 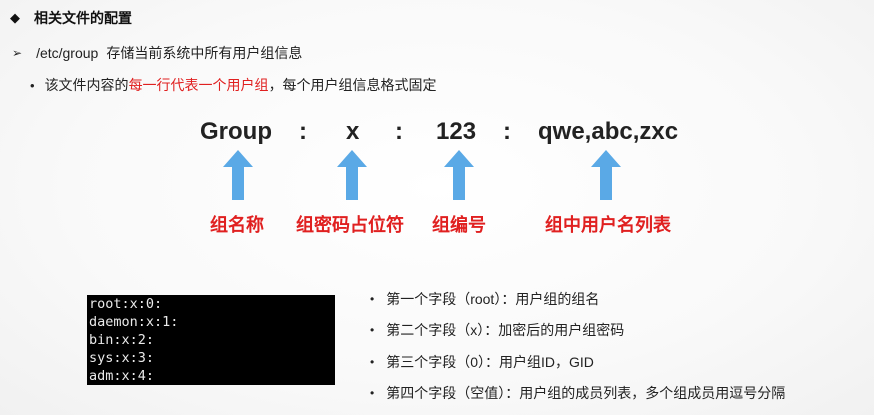 What do you see at coordinates (350, 225) in the screenshot?
I see `label-password-placeholder: 组密码占位符` at bounding box center [350, 225].